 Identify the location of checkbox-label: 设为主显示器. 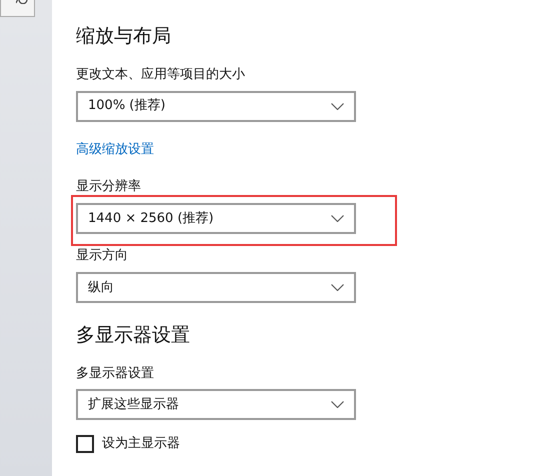
(141, 444).